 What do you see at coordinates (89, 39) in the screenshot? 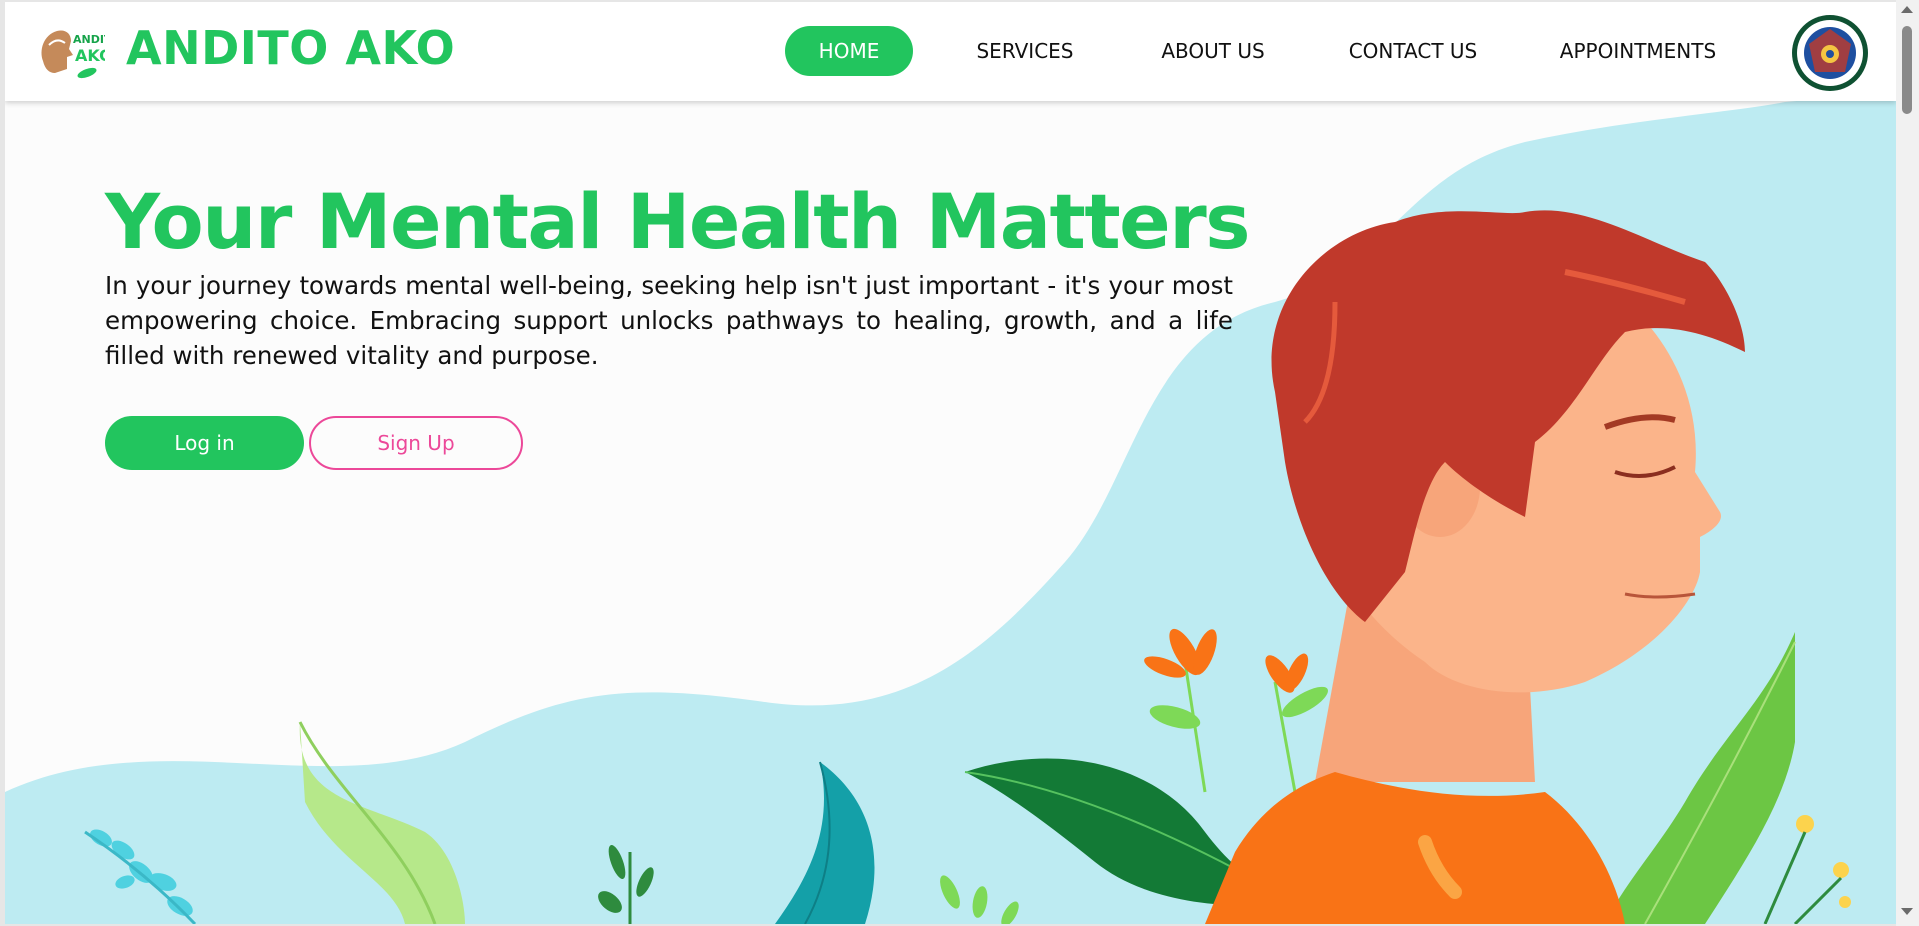
I see `svg-text: ANDITO` at bounding box center [89, 39].